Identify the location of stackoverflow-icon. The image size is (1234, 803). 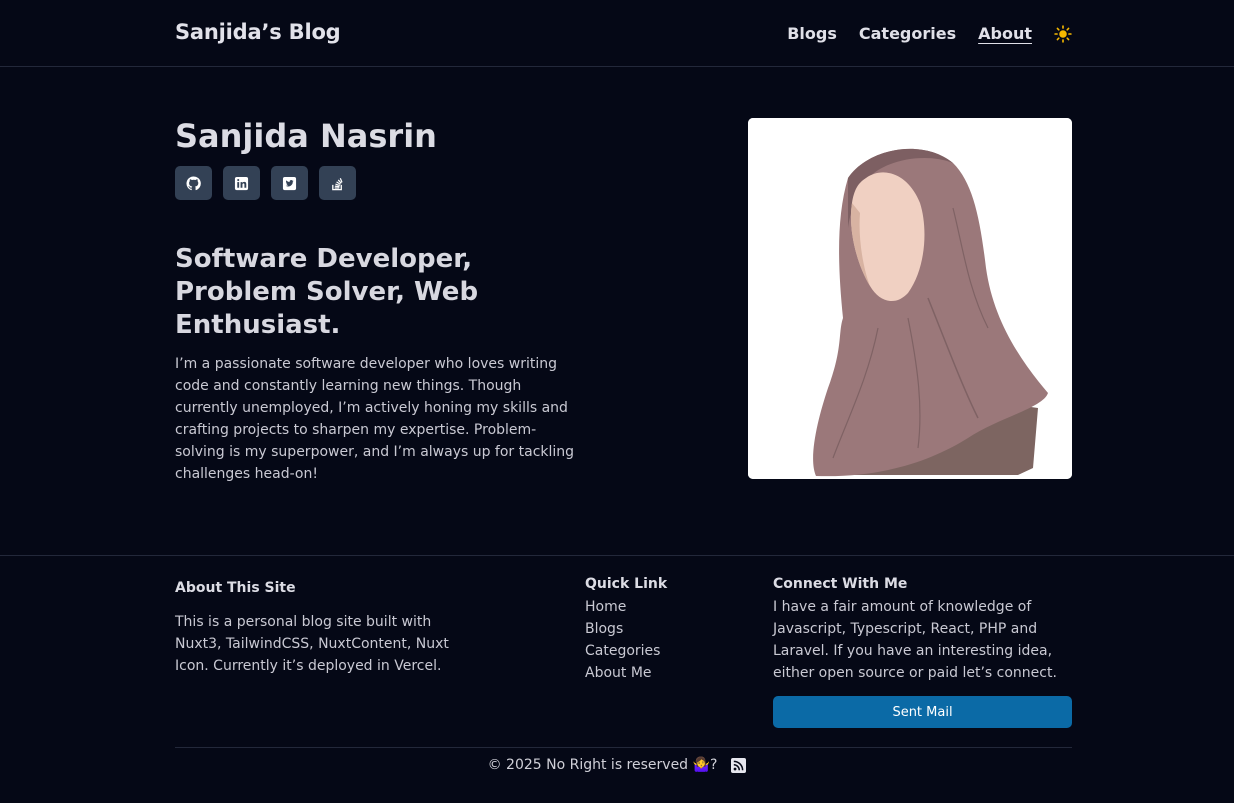
(337, 183).